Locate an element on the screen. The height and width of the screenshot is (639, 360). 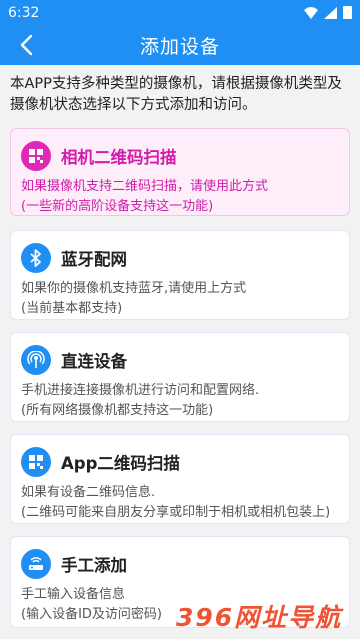
method-note: (一些新的高阶设备支持这一功能) is located at coordinates (117, 206).